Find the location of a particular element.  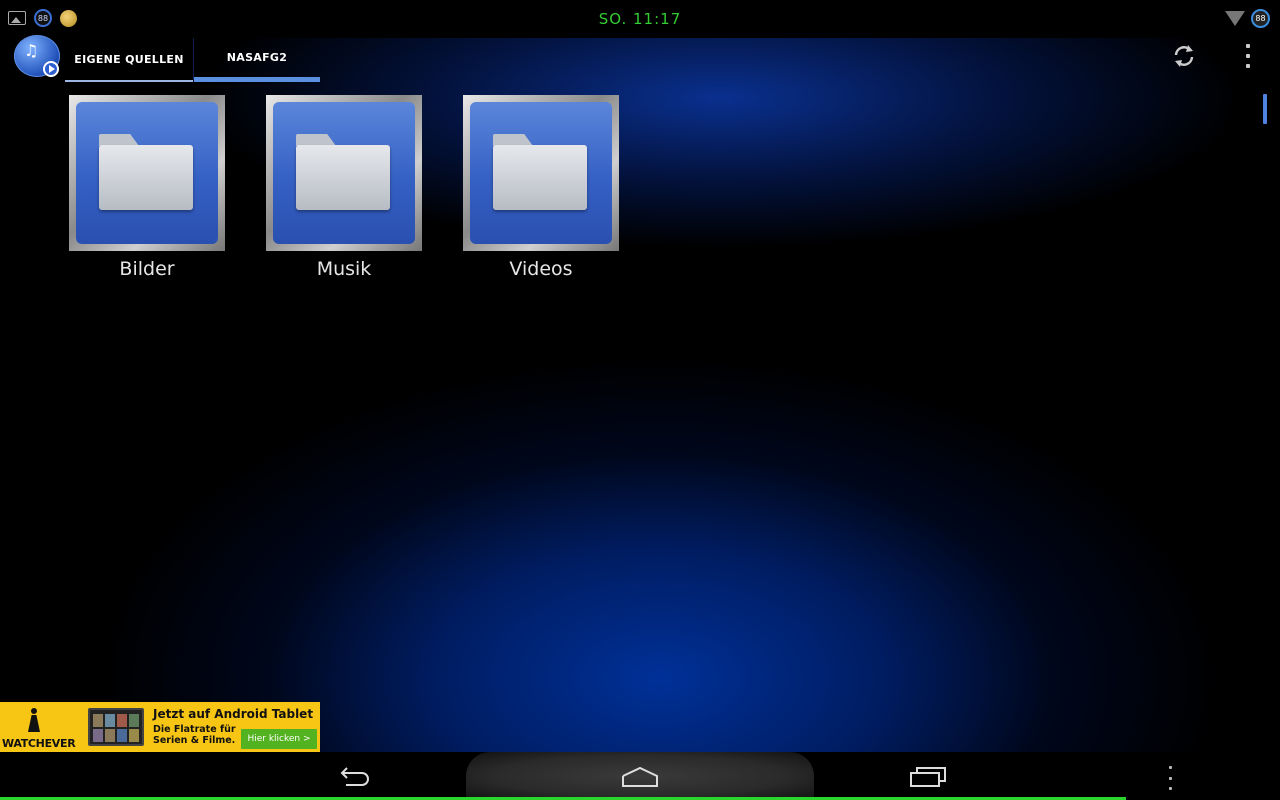

back-button is located at coordinates (354, 777).